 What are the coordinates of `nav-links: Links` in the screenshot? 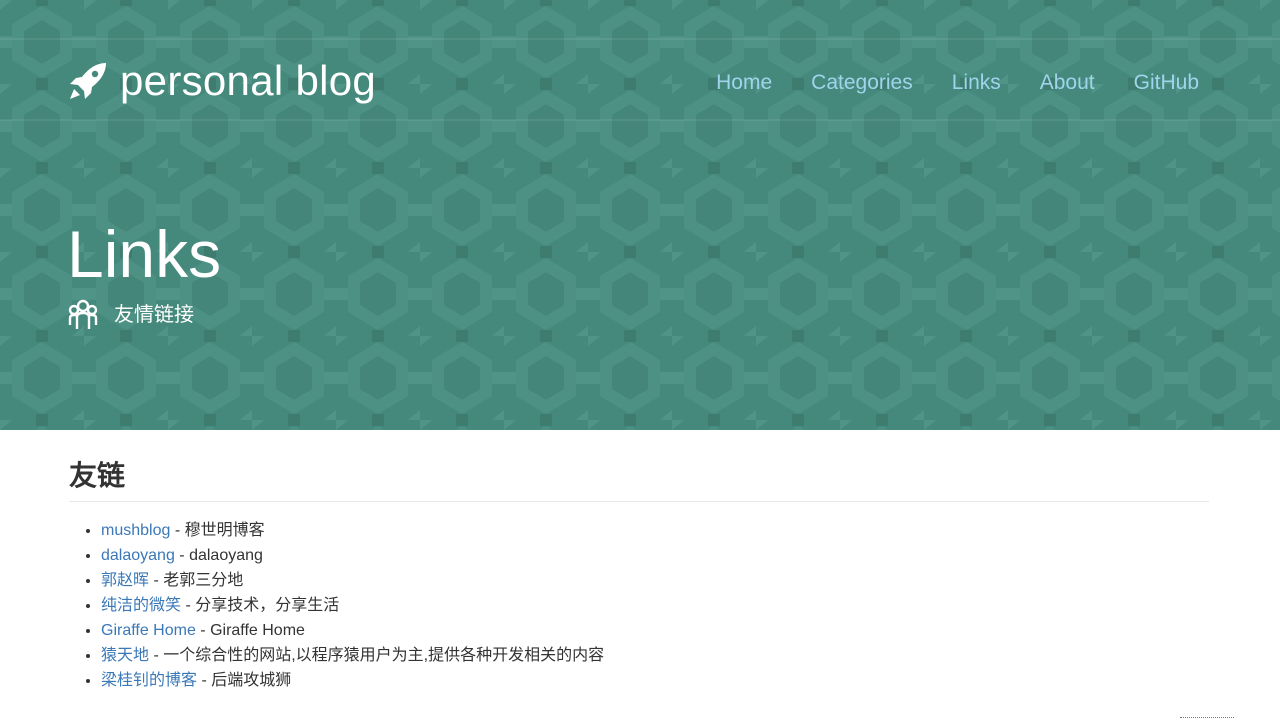 It's located at (976, 83).